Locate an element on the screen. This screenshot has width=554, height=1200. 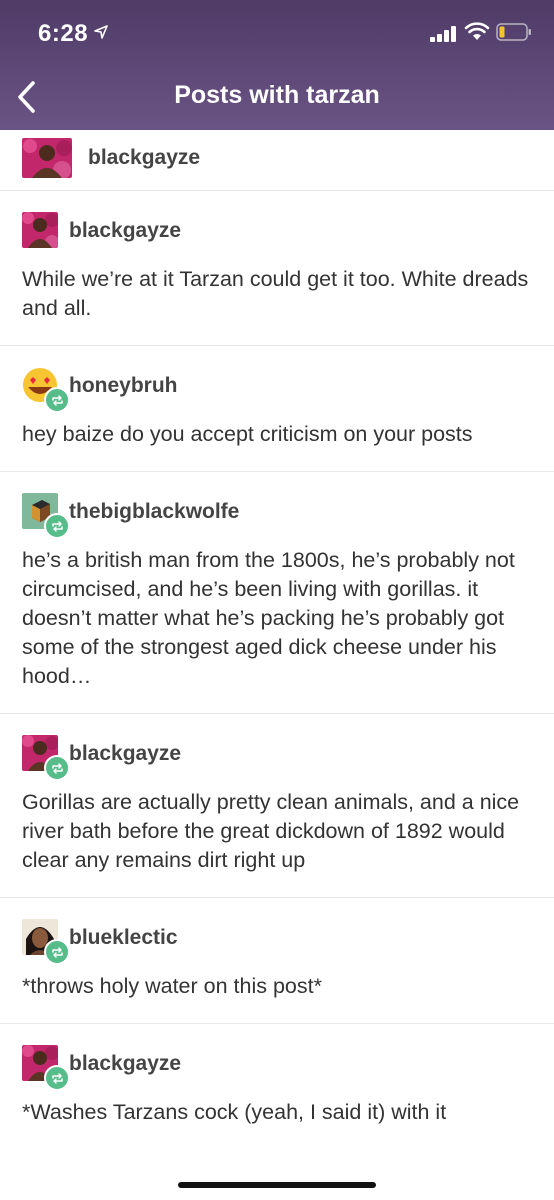
author-row: blueklectic is located at coordinates (276, 941).